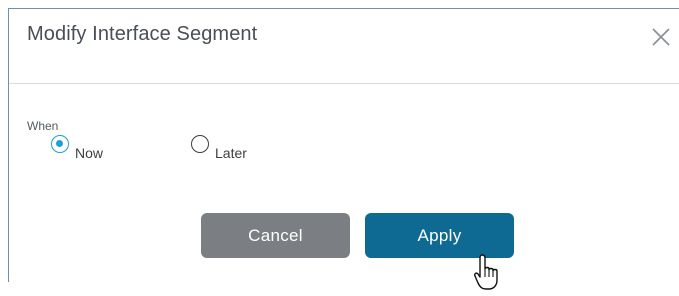  What do you see at coordinates (43, 126) in the screenshot?
I see `when-label: When` at bounding box center [43, 126].